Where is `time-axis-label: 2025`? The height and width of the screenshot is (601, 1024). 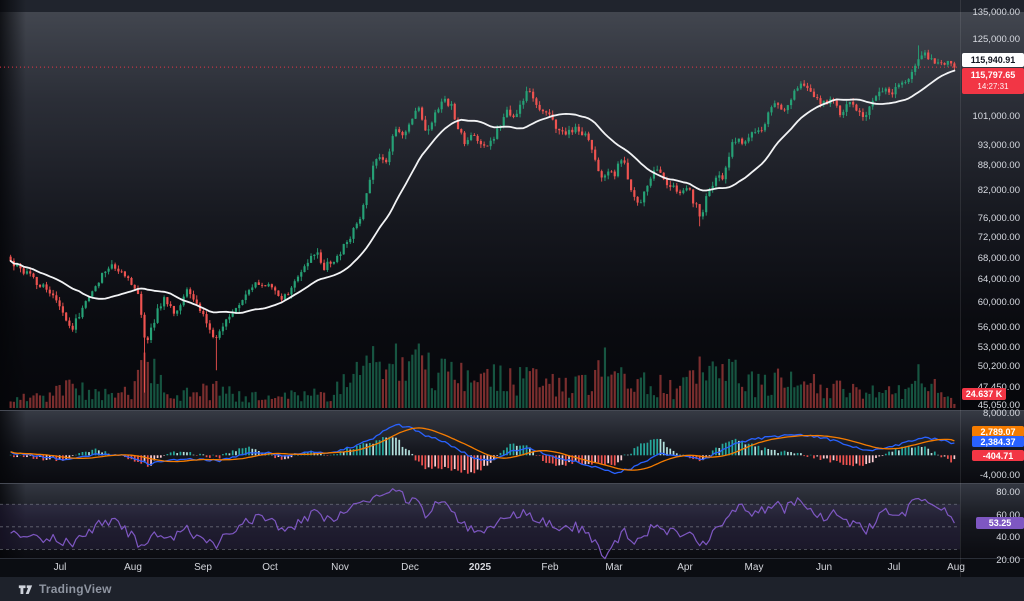 time-axis-label: 2025 is located at coordinates (480, 567).